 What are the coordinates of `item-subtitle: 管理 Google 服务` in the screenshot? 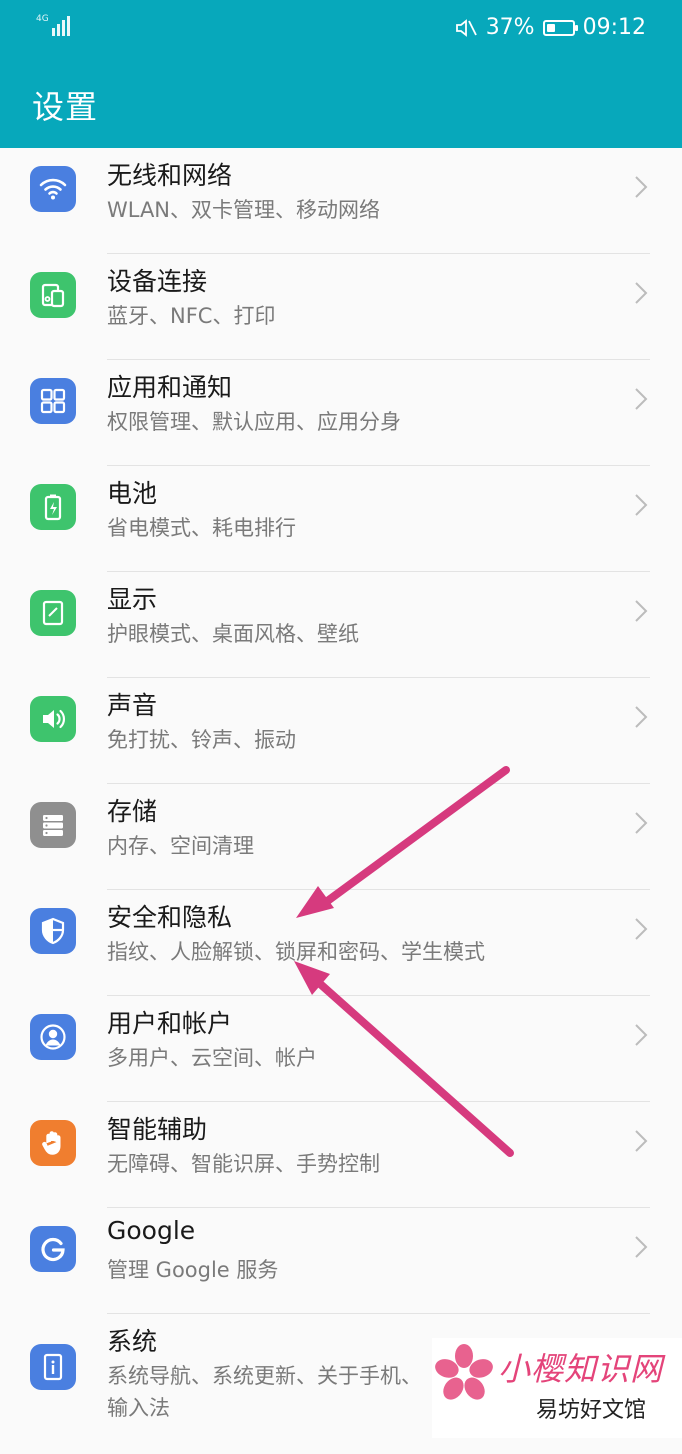 It's located at (193, 1270).